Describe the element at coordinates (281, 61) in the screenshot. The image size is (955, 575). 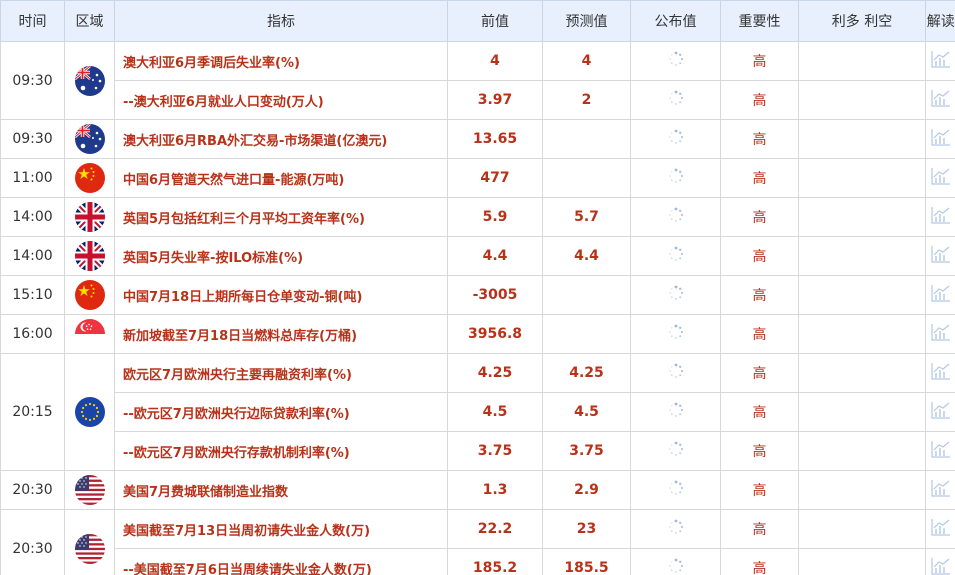
I see `indicator-name: 澳大利亚6月季调后失业率(%)` at that location.